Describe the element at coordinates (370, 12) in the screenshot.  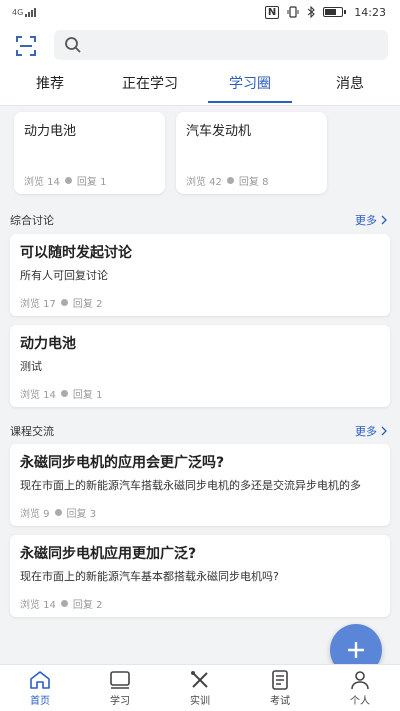
I see `clock: 14:23` at that location.